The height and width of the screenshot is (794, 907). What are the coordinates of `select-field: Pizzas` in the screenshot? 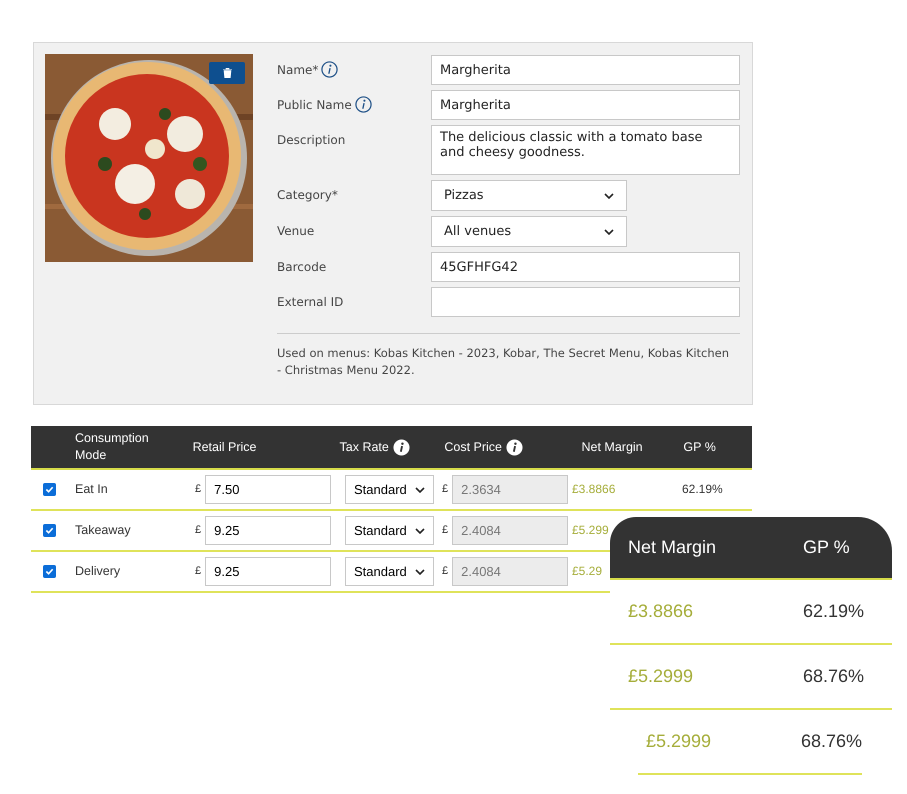 It's located at (529, 195).